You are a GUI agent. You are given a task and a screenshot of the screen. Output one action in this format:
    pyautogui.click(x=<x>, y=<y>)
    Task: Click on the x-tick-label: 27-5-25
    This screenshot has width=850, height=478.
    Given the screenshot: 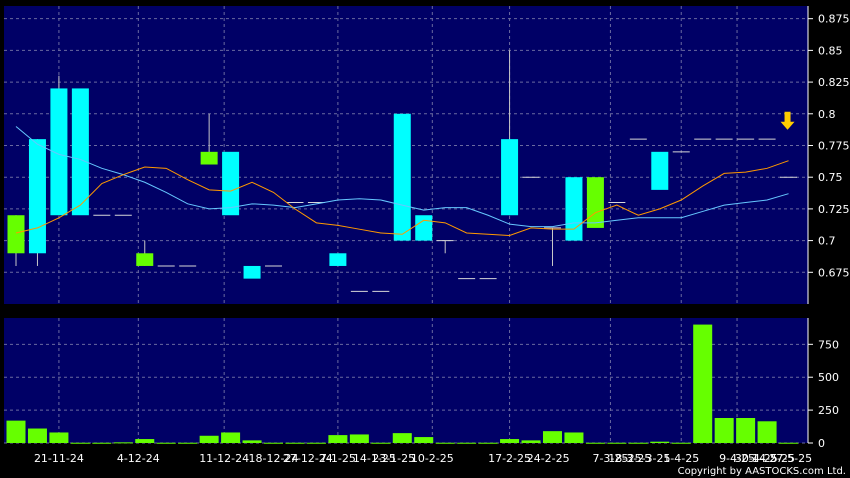 What is the action you would take?
    pyautogui.click(x=790, y=458)
    